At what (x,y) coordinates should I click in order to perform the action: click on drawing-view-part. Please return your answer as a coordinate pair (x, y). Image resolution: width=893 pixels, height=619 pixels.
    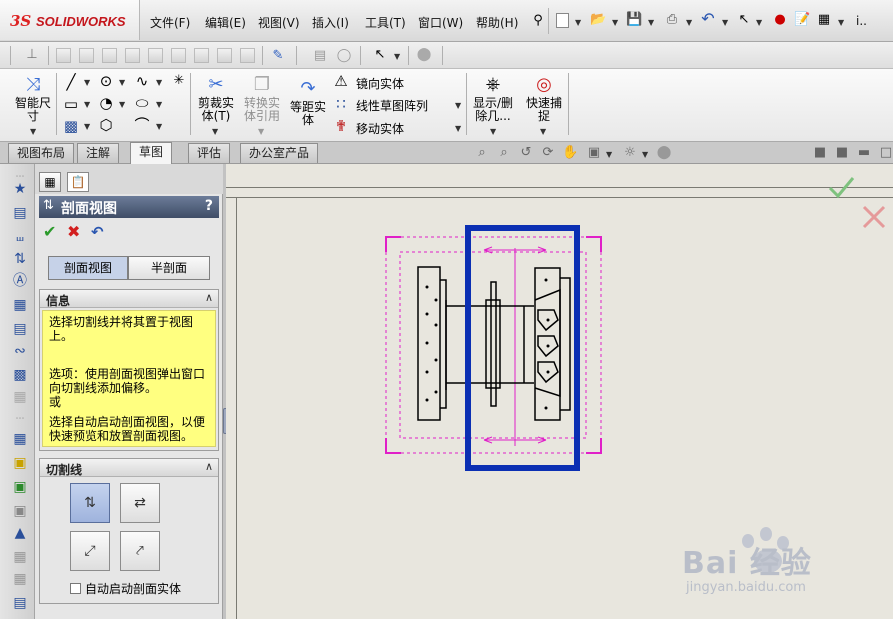
    Looking at the image, I should click on (494, 343).